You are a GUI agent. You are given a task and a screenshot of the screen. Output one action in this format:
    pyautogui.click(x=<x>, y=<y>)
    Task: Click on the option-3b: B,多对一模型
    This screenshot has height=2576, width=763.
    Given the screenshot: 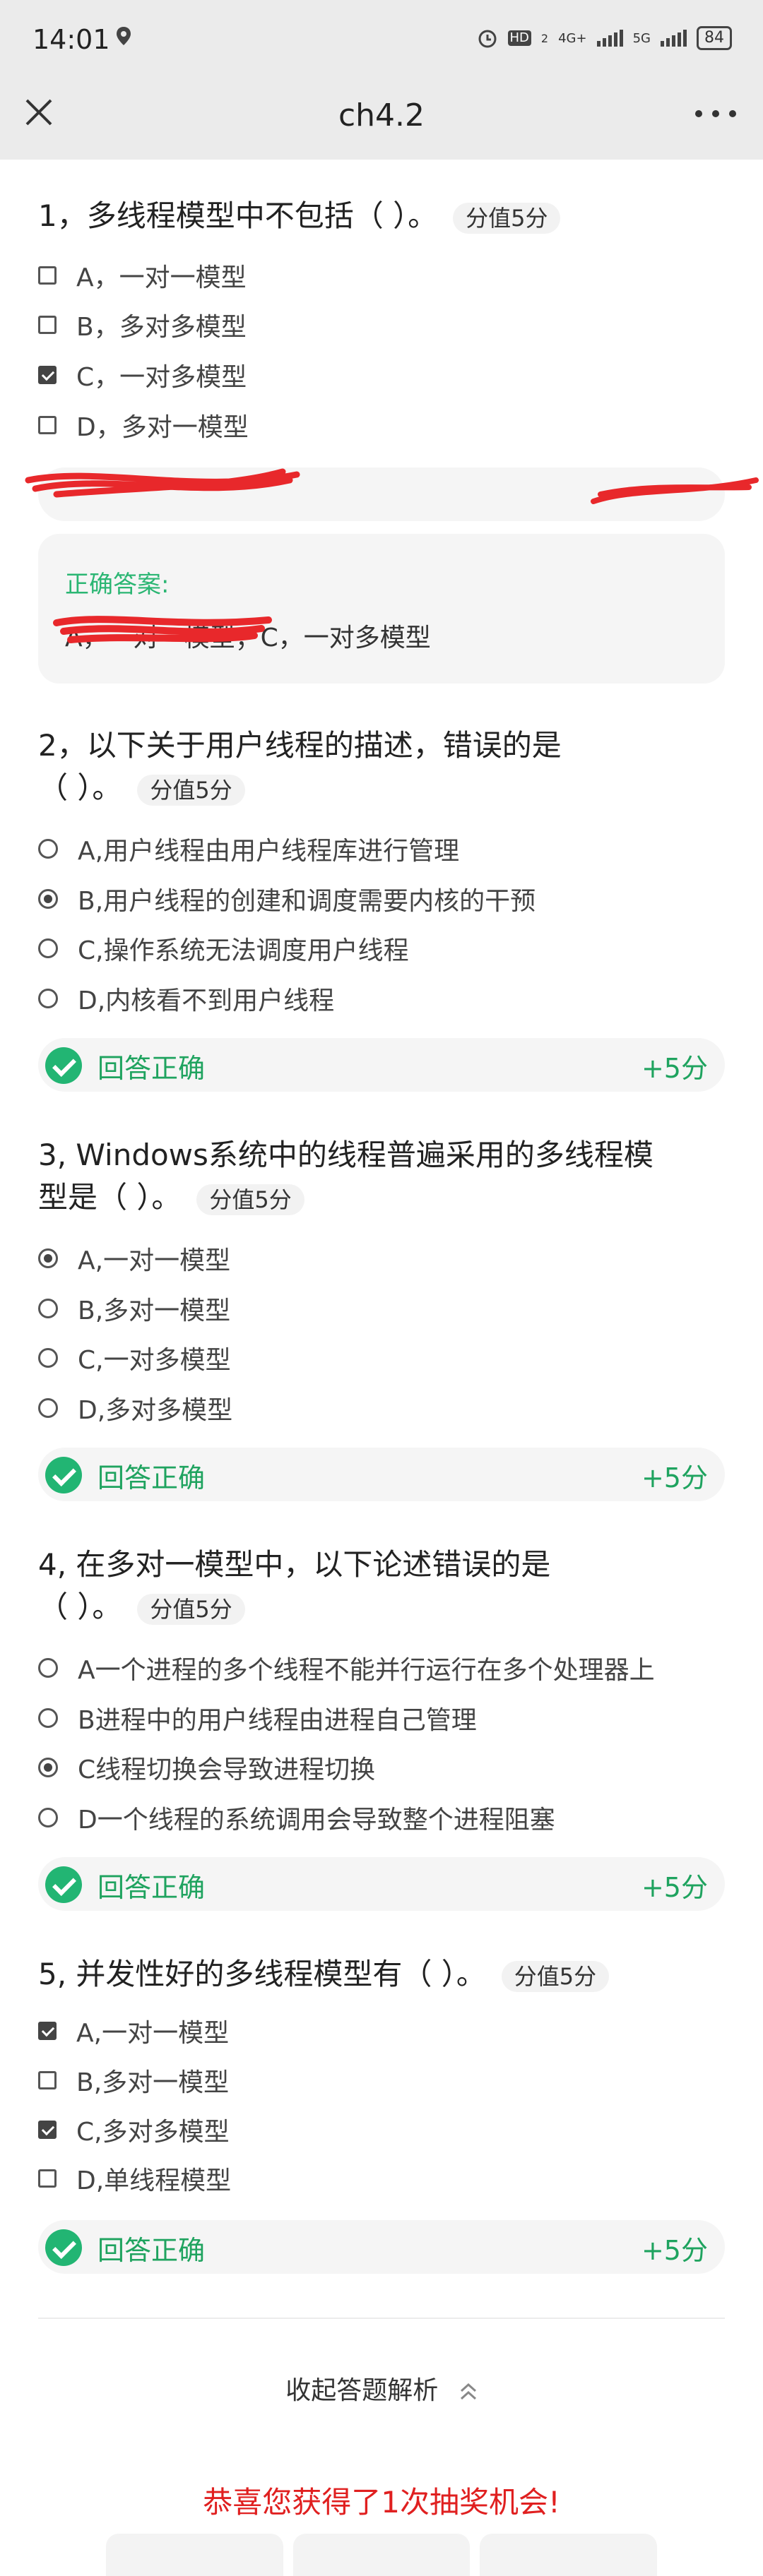 What is the action you would take?
    pyautogui.click(x=134, y=1308)
    